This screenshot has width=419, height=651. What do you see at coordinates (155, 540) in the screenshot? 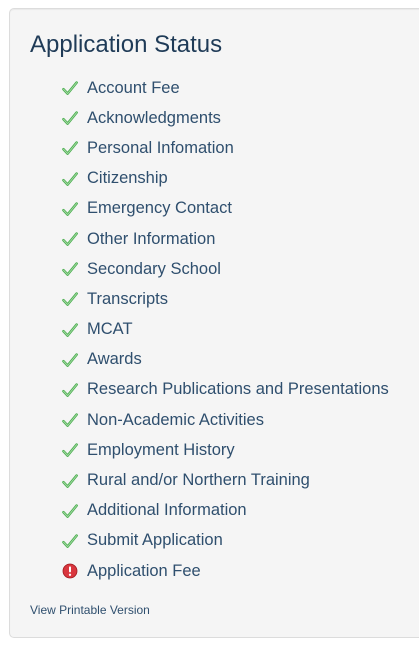
I see `status-item-label: Submit Application` at bounding box center [155, 540].